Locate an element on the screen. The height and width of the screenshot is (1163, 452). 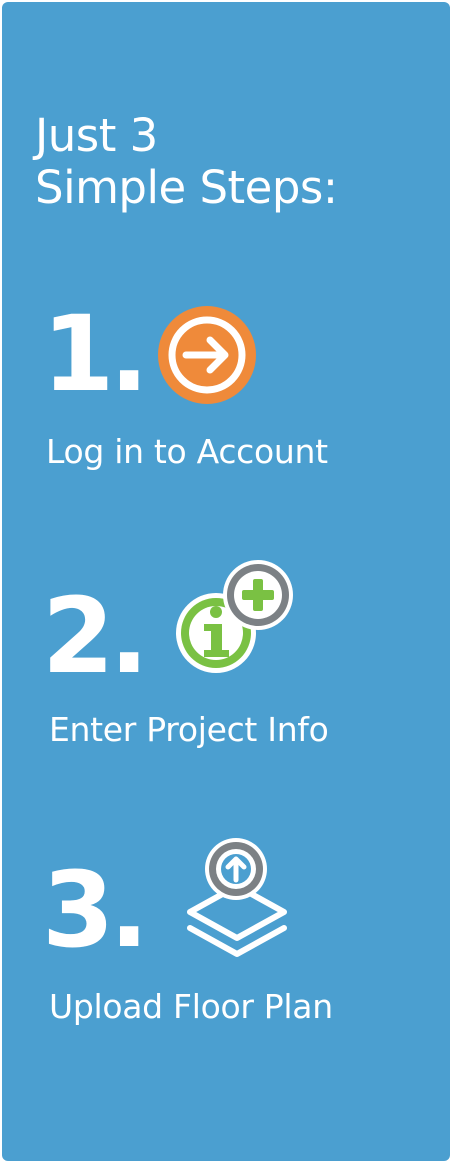
step-2-number: 2. is located at coordinates (95, 636).